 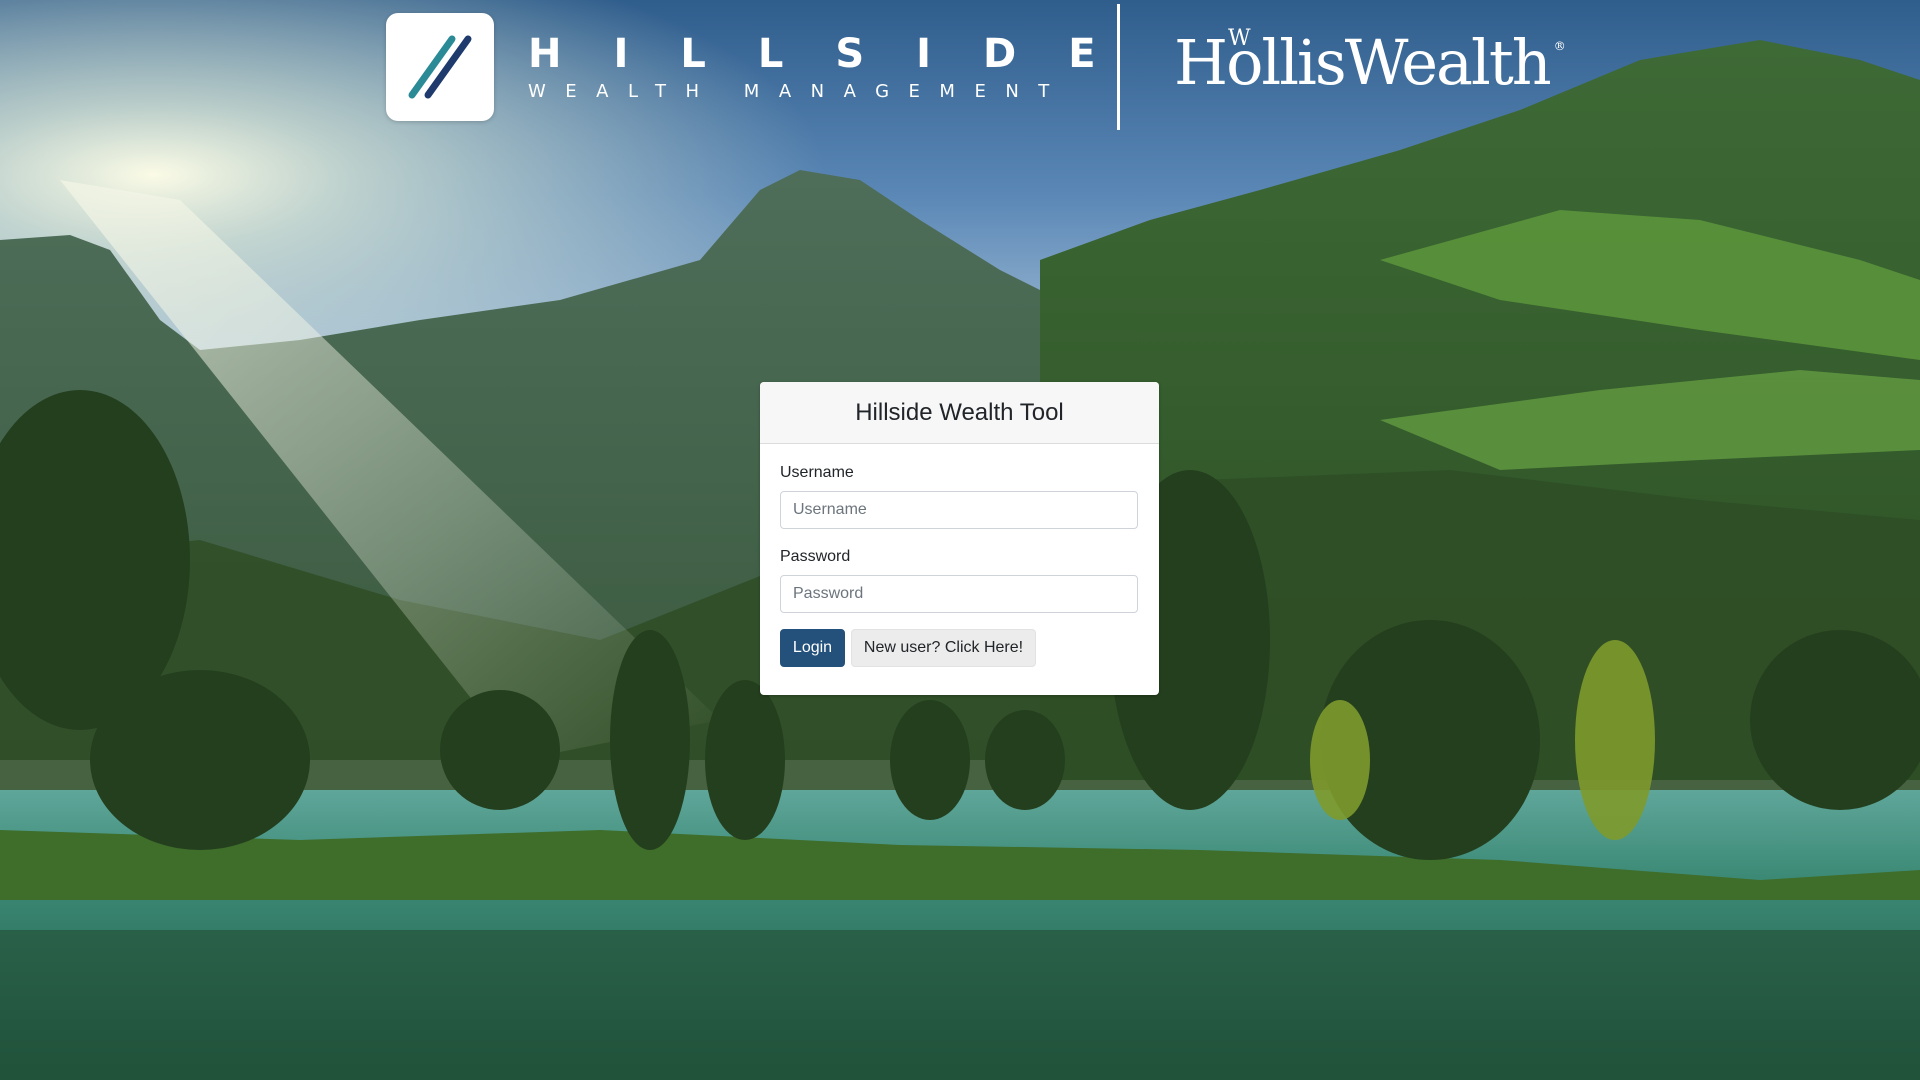 What do you see at coordinates (959, 510) in the screenshot?
I see `username-input` at bounding box center [959, 510].